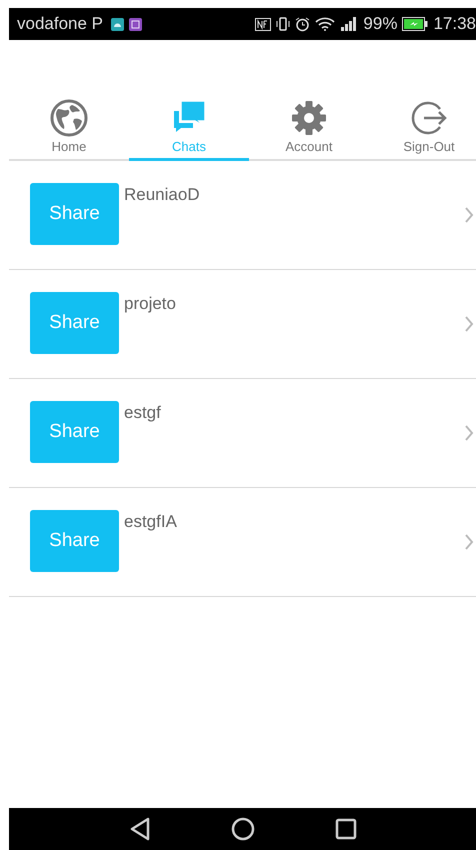 The width and height of the screenshot is (476, 850). I want to click on recents-icon, so click(345, 829).